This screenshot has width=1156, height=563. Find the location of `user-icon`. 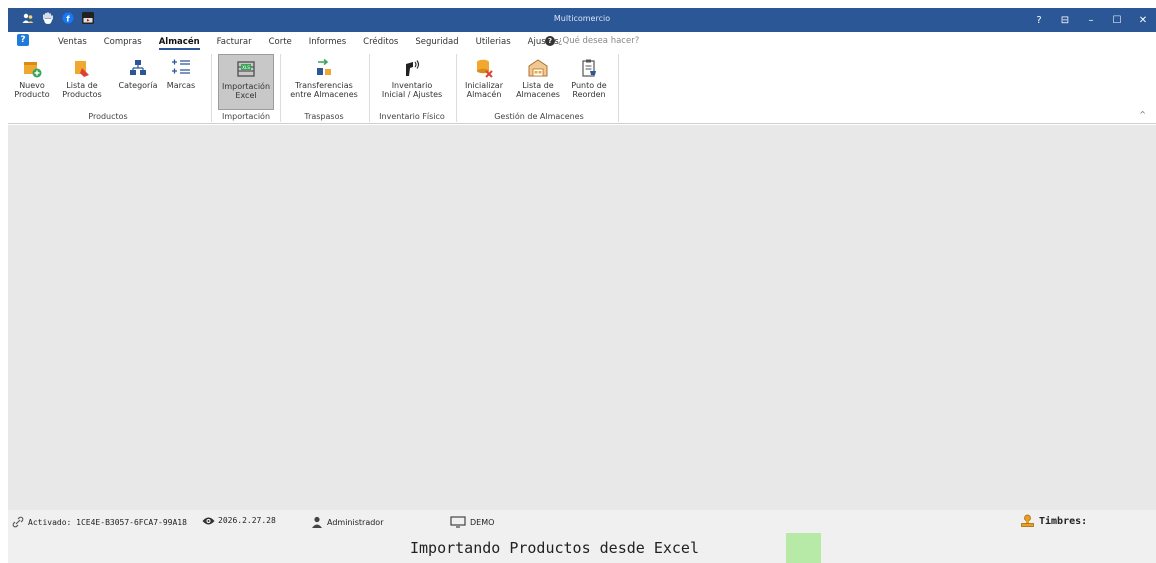

user-icon is located at coordinates (317, 522).